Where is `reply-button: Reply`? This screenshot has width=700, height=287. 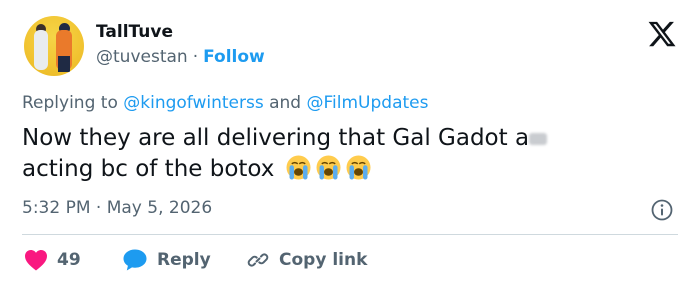
reply-button: Reply is located at coordinates (166, 260).